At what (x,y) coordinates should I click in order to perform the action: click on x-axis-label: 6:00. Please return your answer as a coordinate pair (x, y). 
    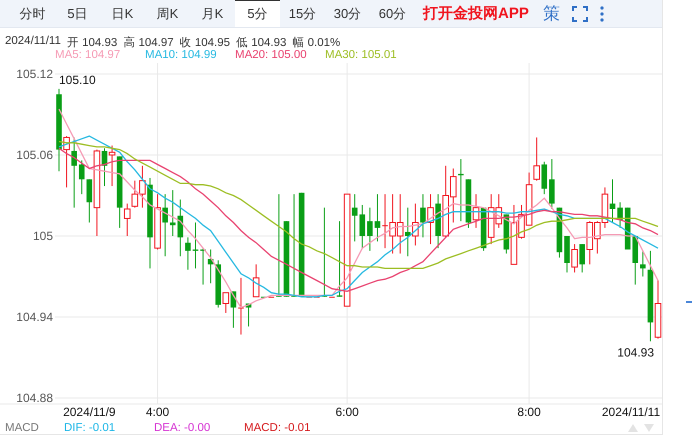
    Looking at the image, I should click on (347, 412).